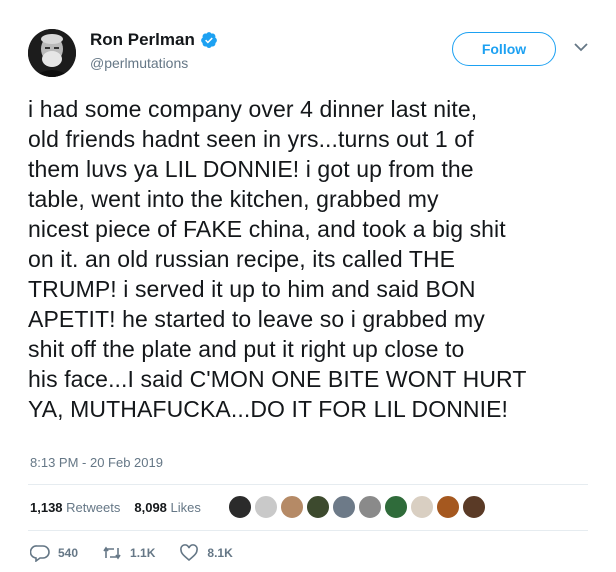  I want to click on retweets-label: Retweets, so click(93, 507).